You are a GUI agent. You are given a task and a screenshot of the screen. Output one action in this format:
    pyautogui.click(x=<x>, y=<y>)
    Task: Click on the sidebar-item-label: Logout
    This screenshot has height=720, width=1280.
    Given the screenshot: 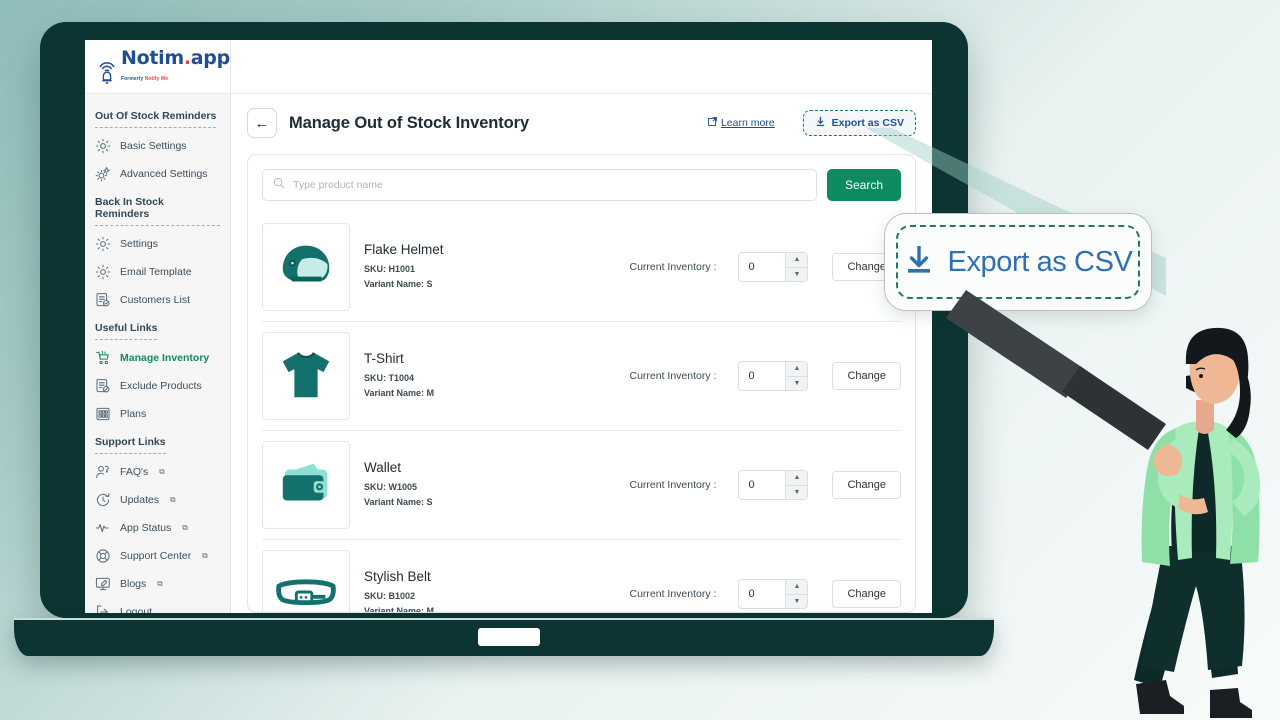 What is the action you would take?
    pyautogui.click(x=136, y=609)
    